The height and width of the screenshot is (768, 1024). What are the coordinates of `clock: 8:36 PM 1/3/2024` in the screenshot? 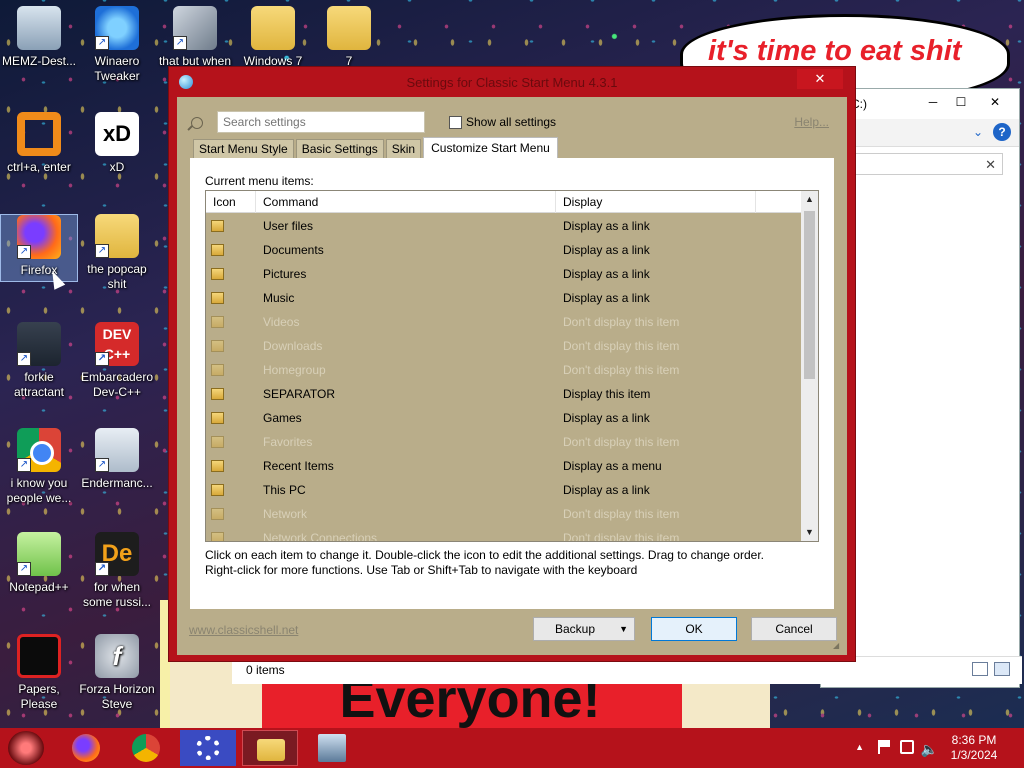 It's located at (974, 748).